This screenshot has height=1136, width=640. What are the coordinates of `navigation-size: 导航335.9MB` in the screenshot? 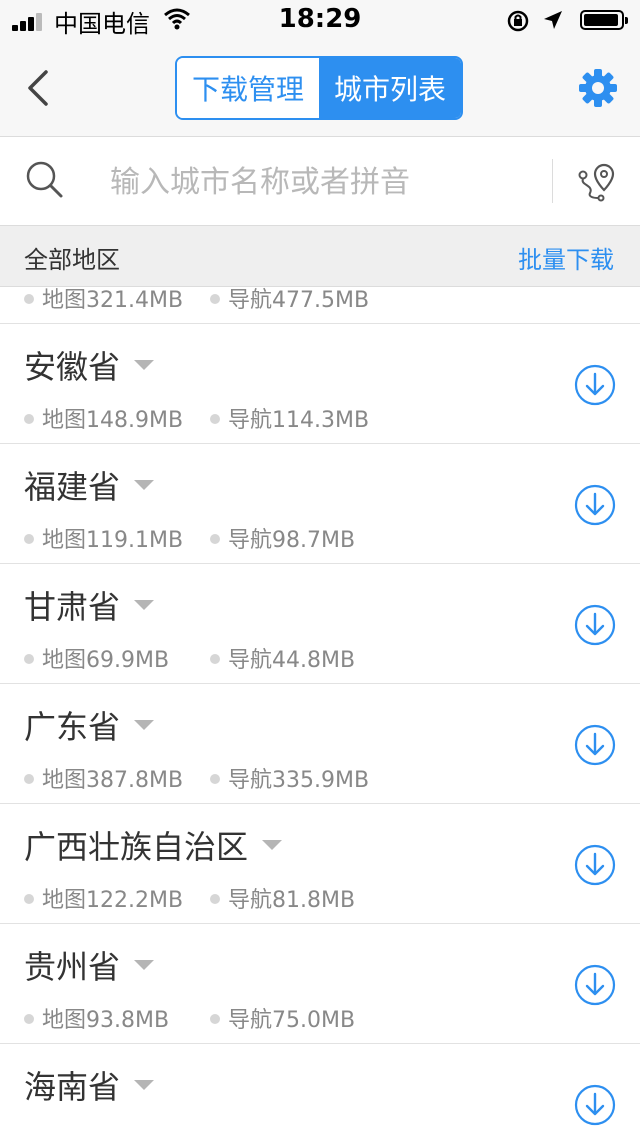 It's located at (289, 778).